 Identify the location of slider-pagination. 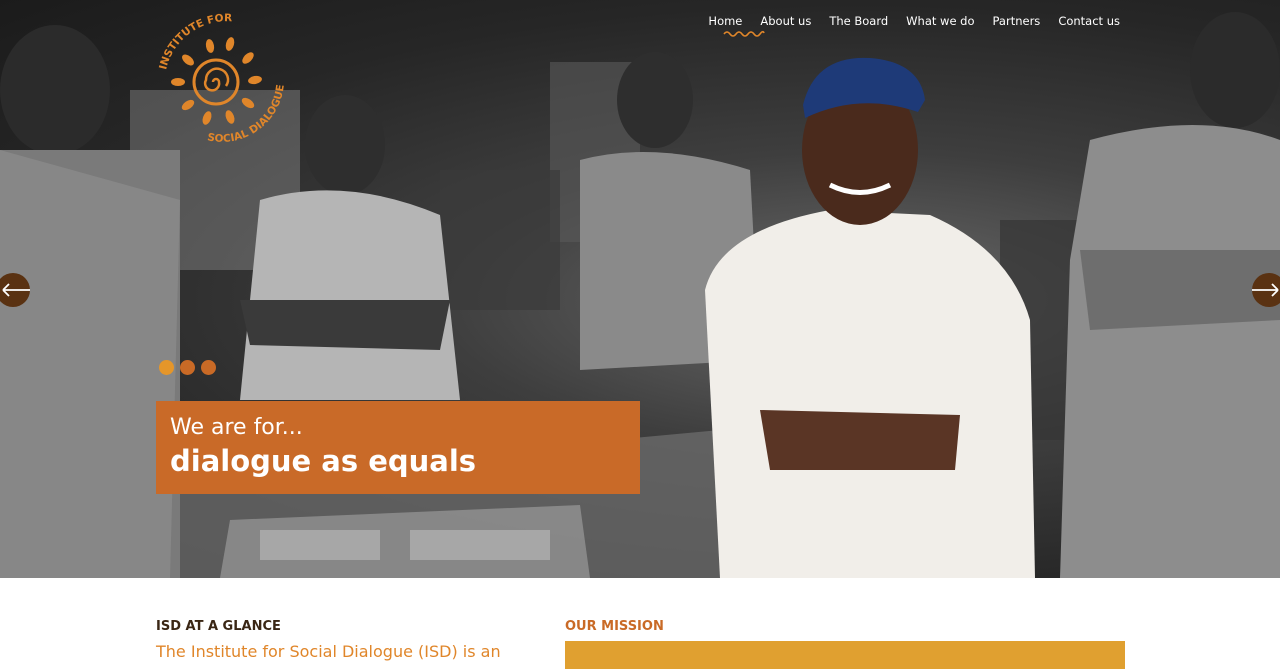
(187, 367).